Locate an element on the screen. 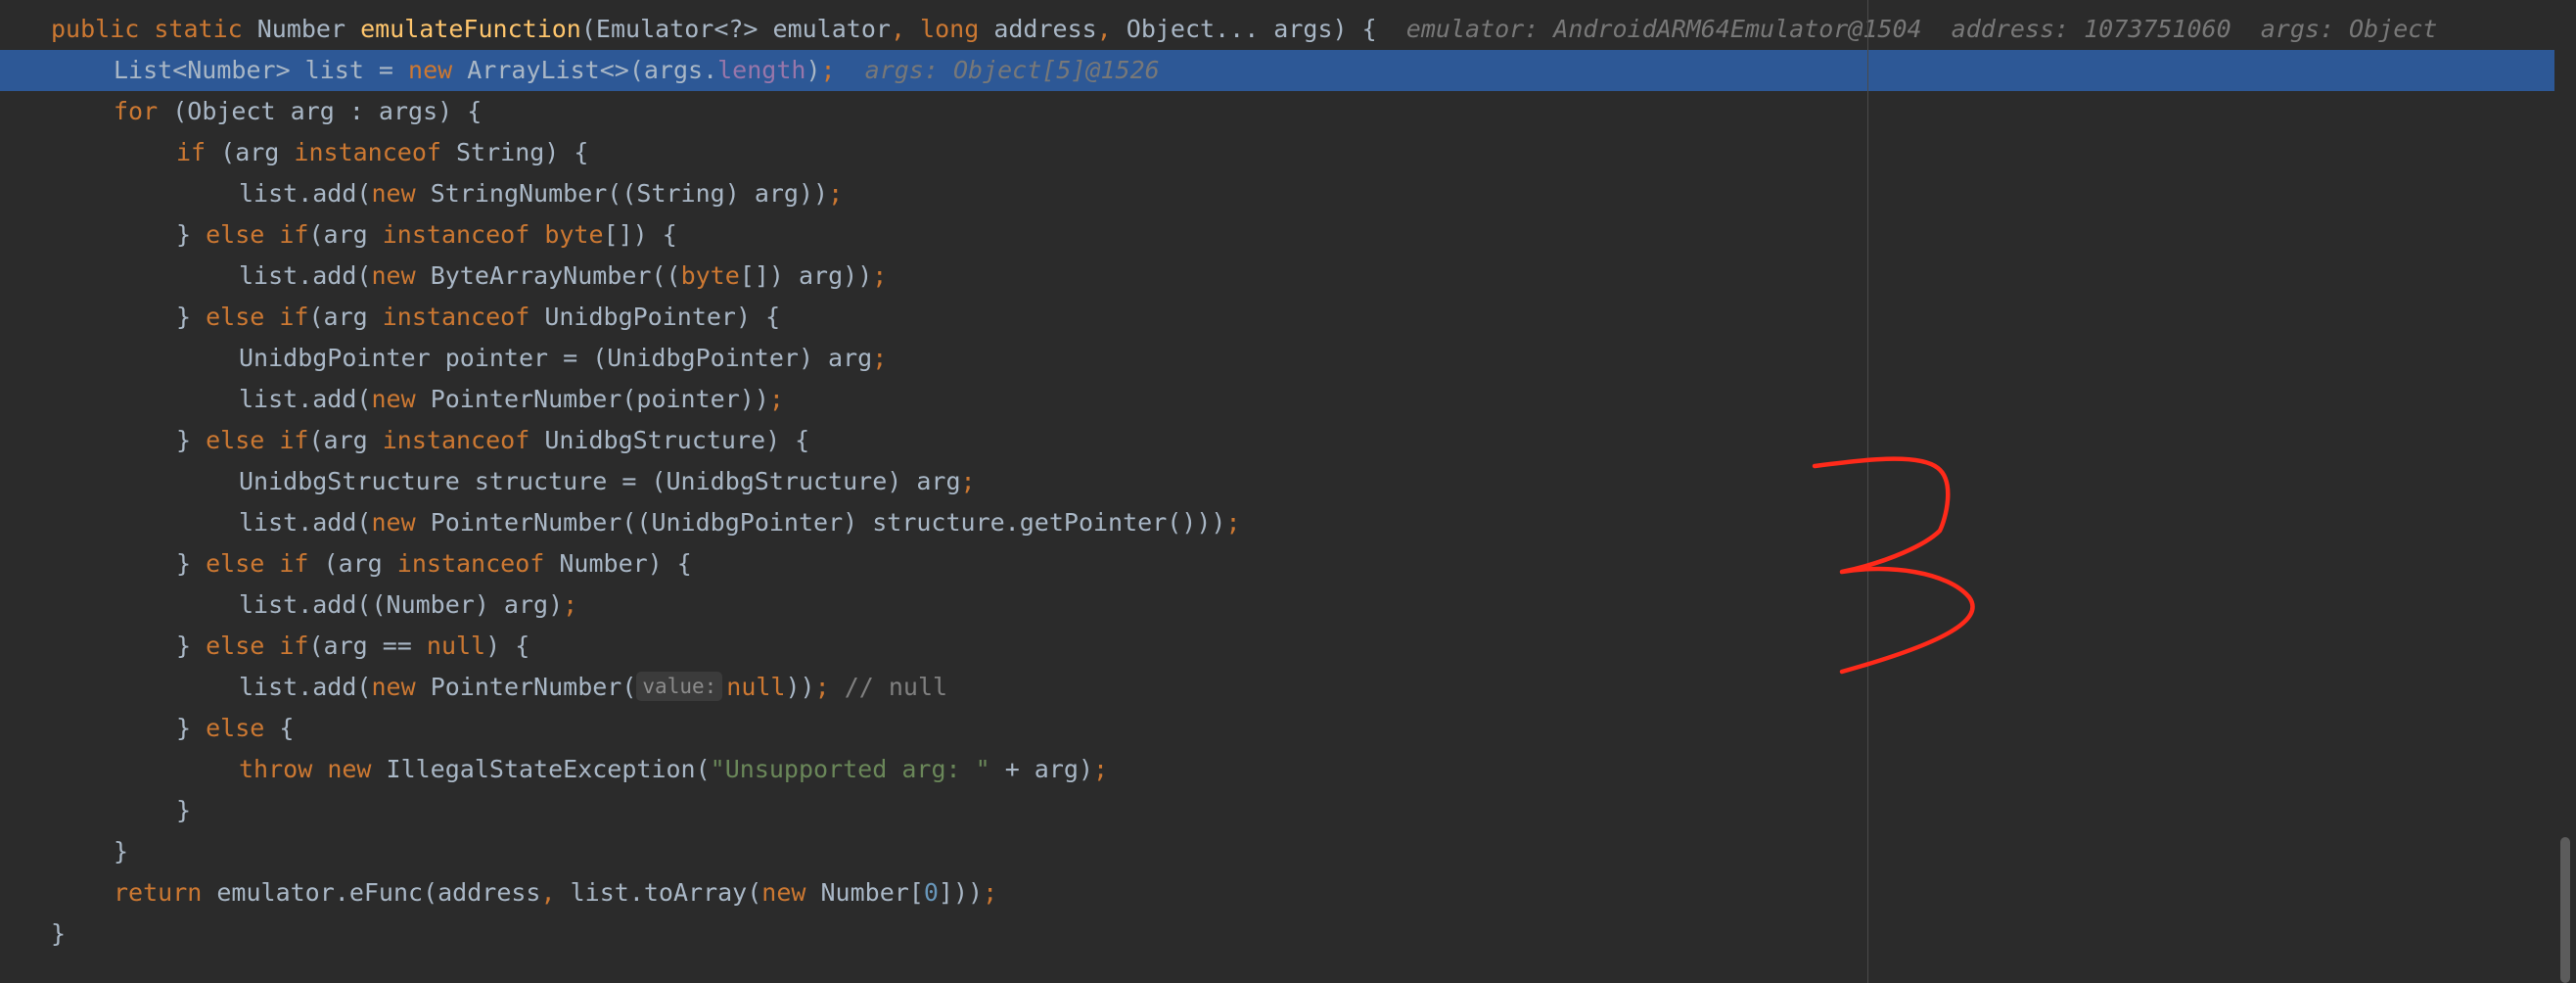 The width and height of the screenshot is (2576, 983). code-token: ) { is located at coordinates (508, 646).